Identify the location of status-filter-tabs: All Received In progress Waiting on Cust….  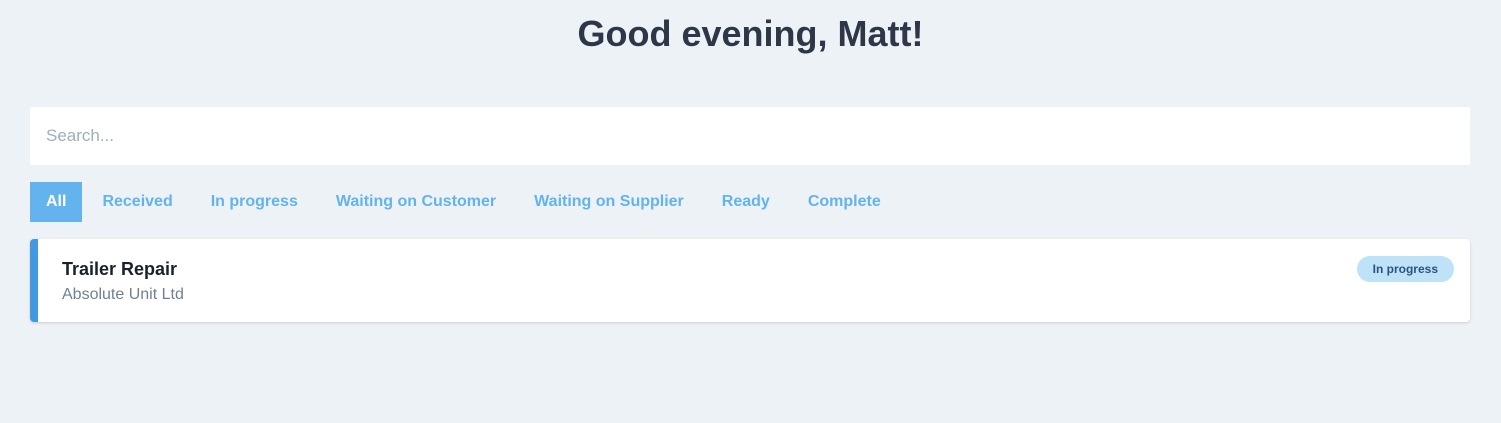
(464, 202).